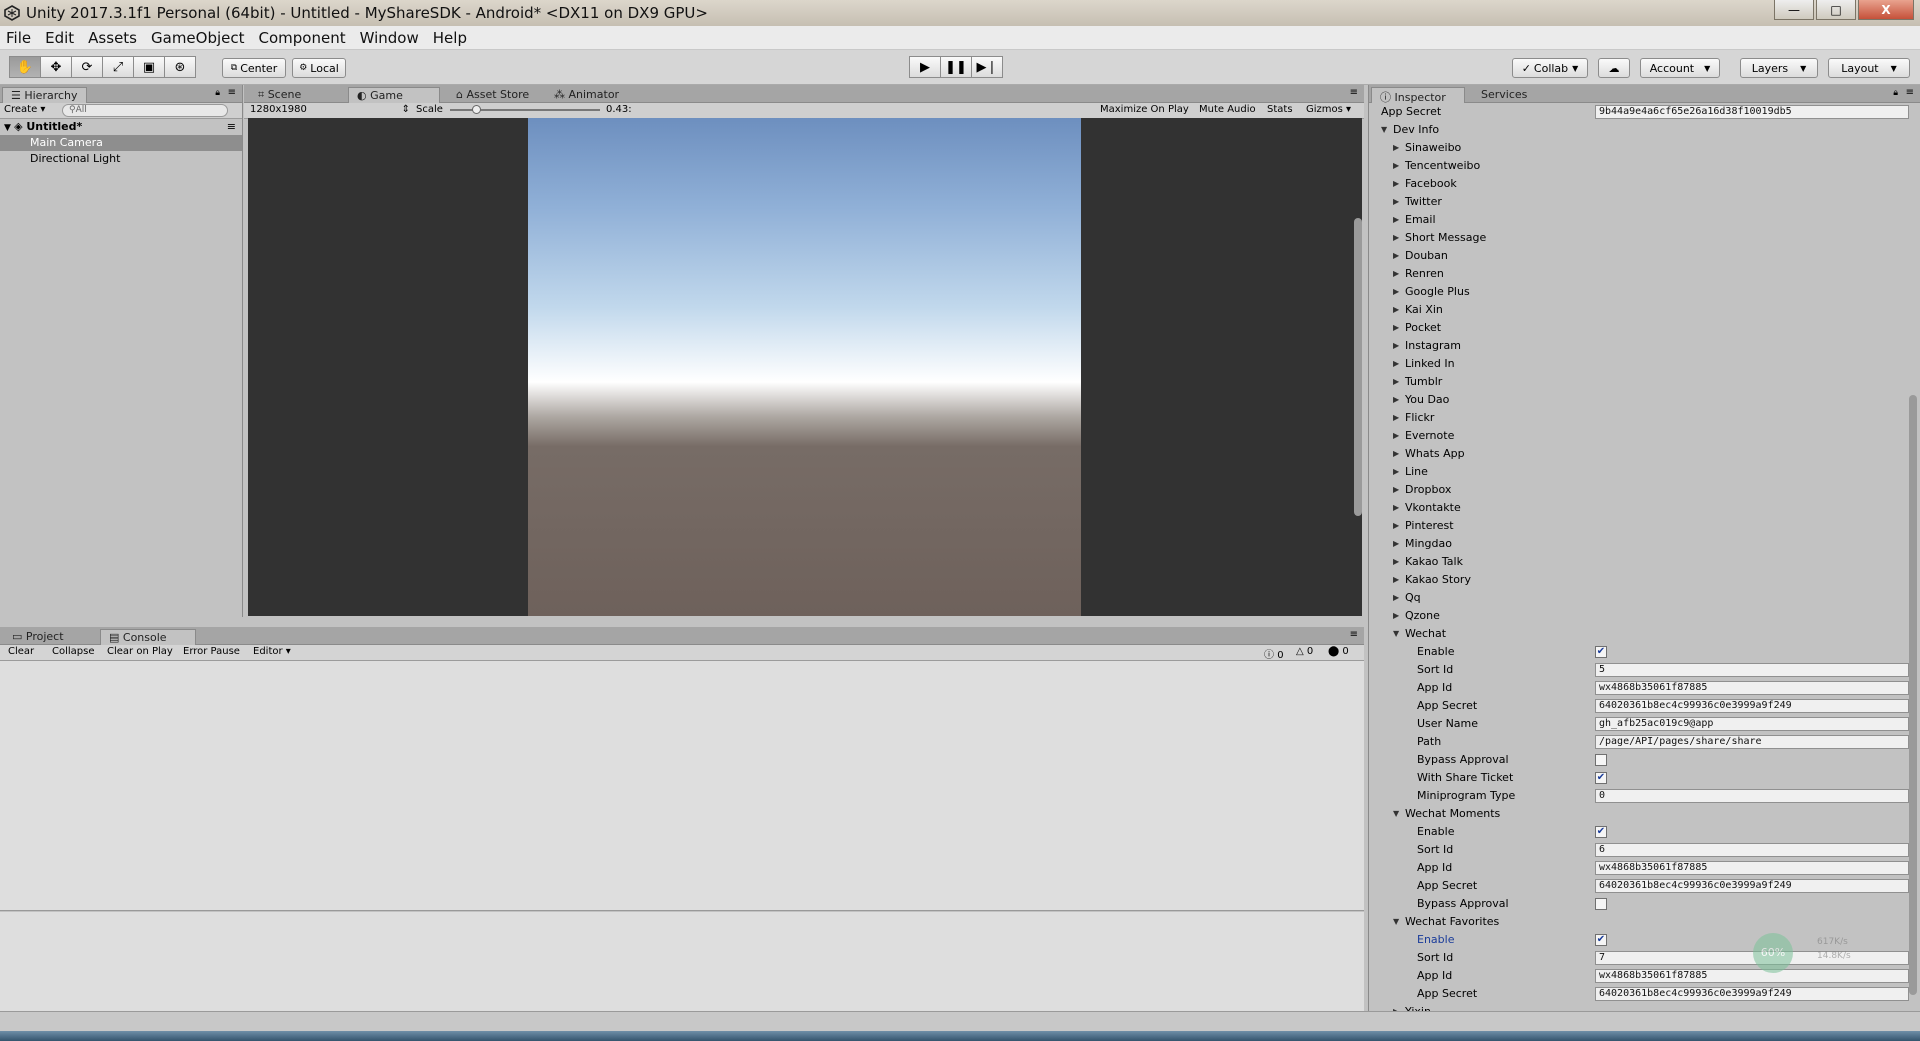  I want to click on text-field: wx4868b35061f87885, so click(1752, 868).